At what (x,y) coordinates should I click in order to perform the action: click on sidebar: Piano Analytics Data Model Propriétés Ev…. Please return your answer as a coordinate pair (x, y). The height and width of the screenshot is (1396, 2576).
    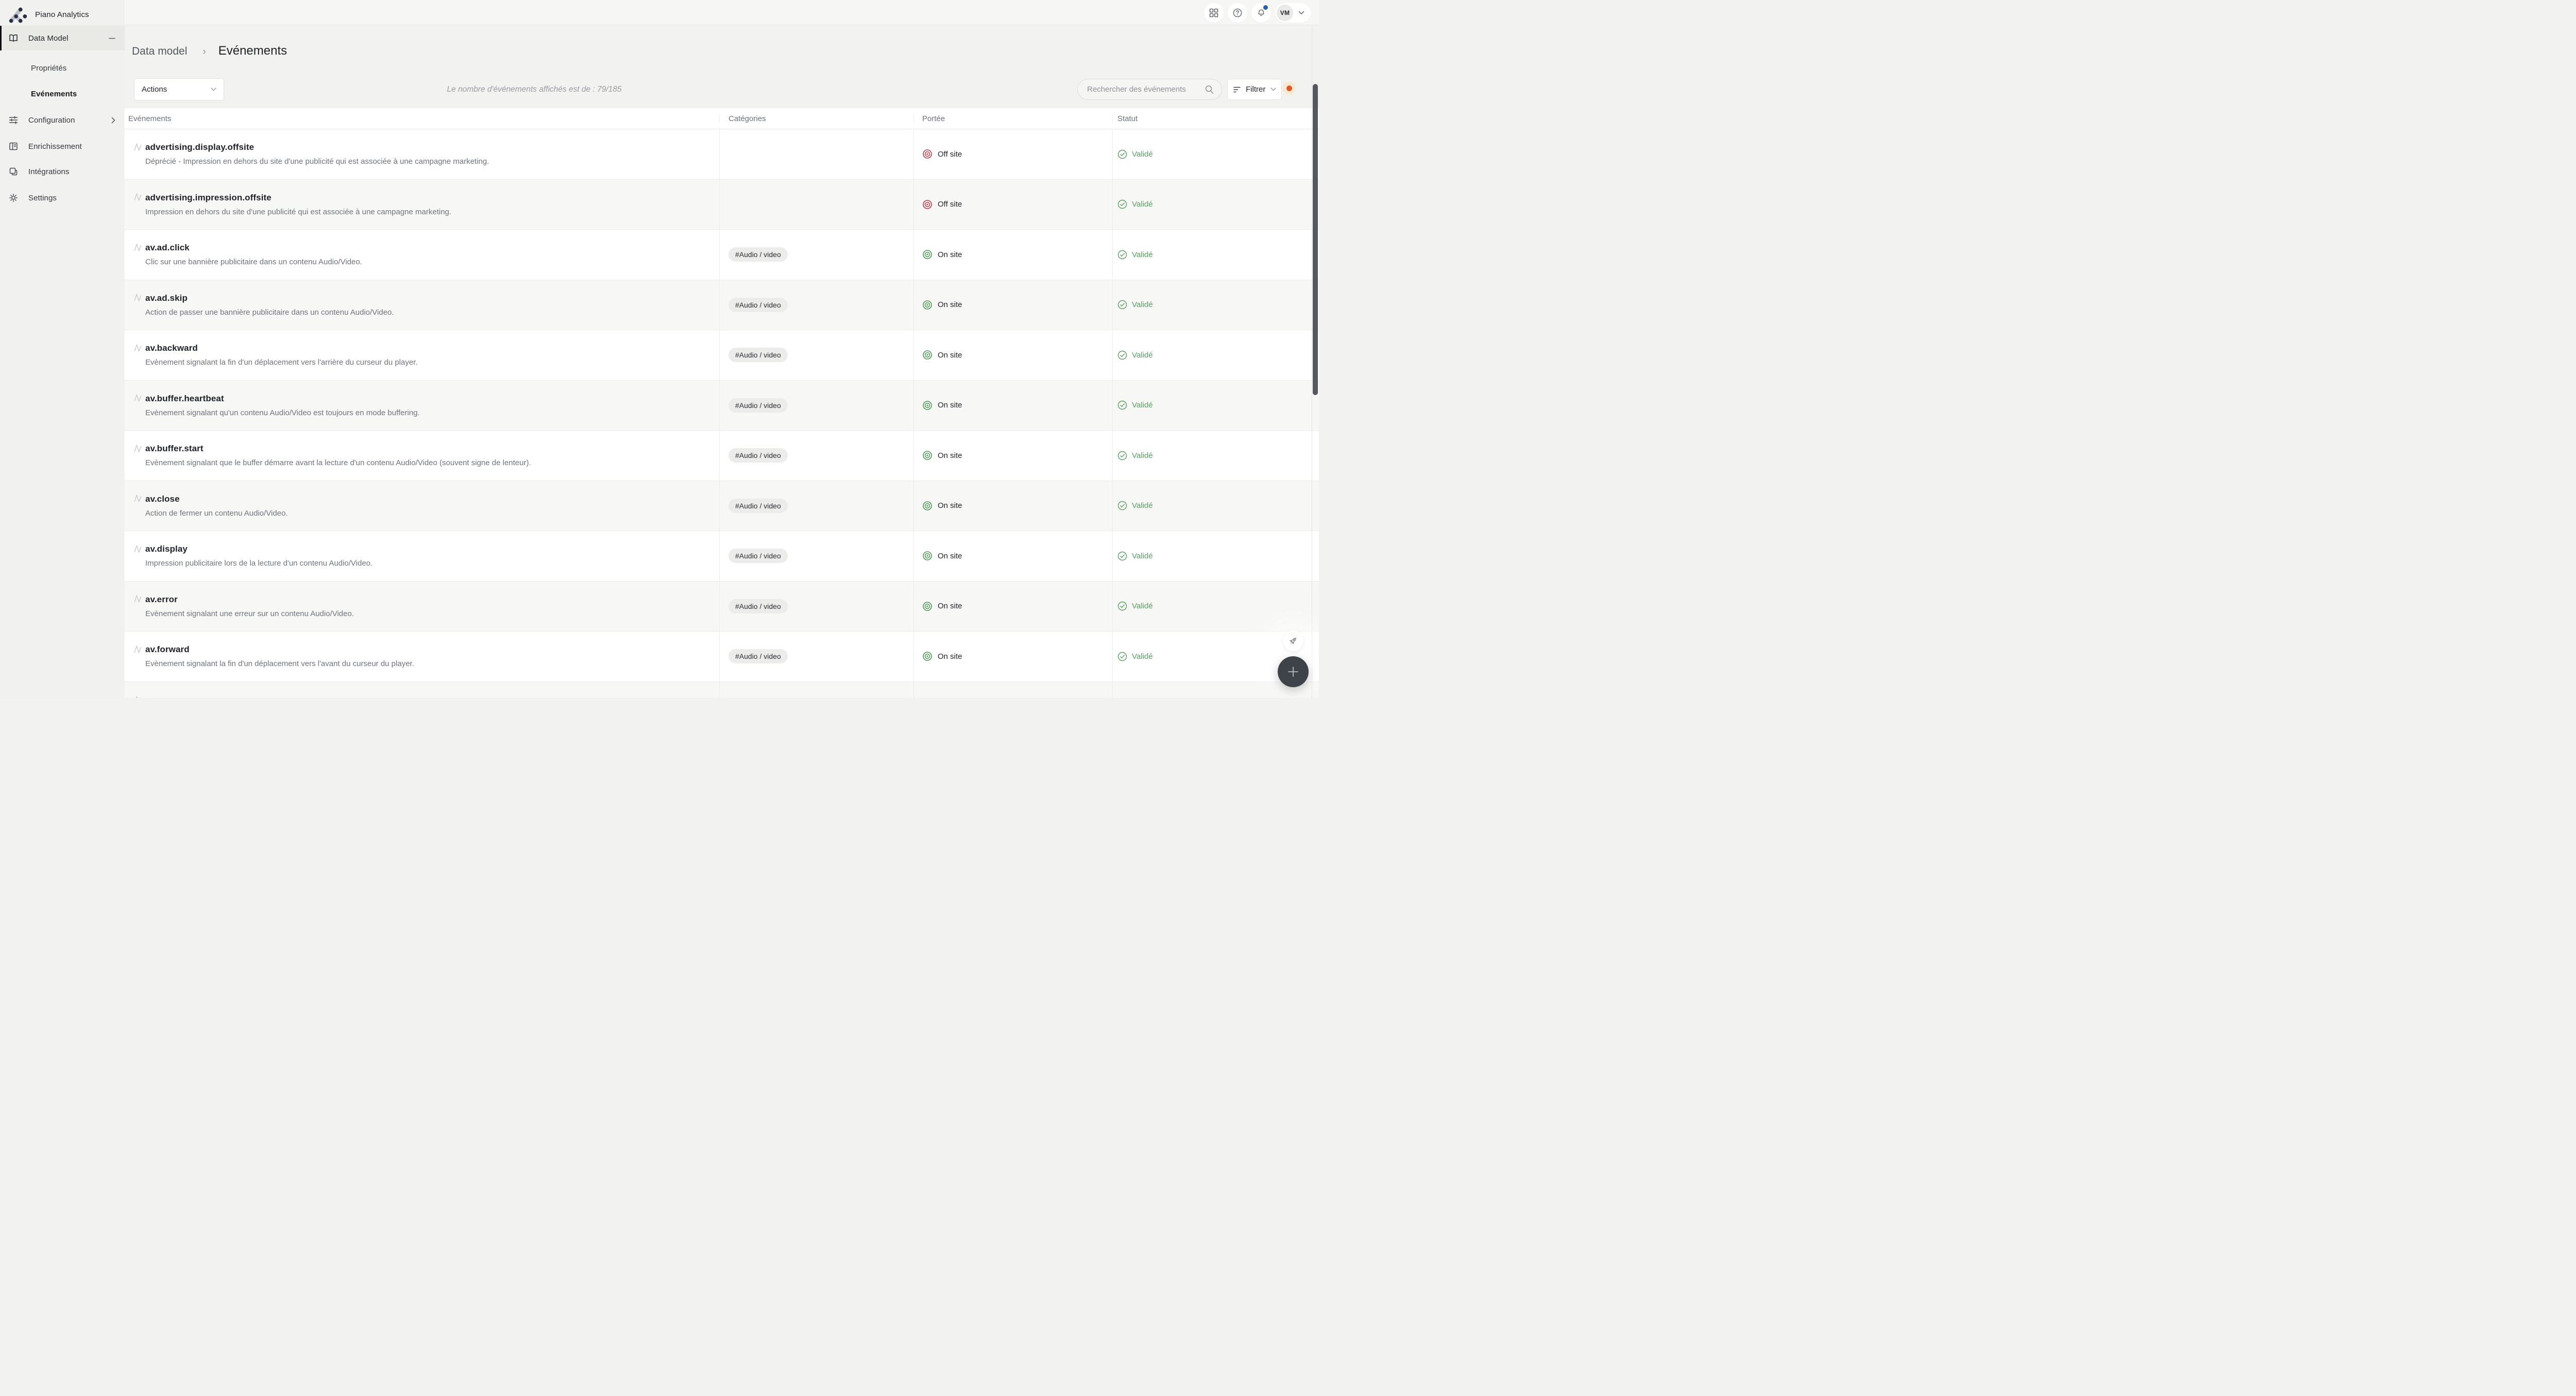
    Looking at the image, I should click on (62, 349).